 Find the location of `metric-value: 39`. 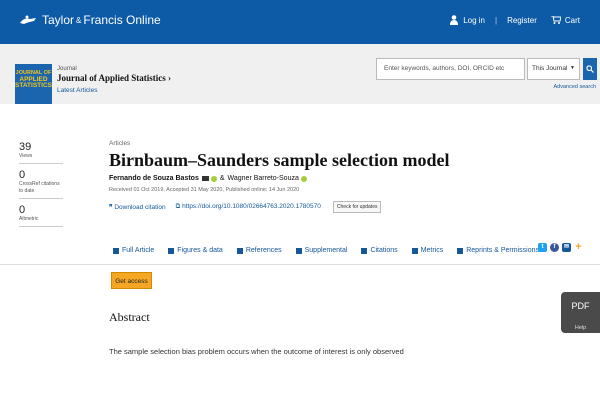

metric-value: 39 is located at coordinates (25, 147).